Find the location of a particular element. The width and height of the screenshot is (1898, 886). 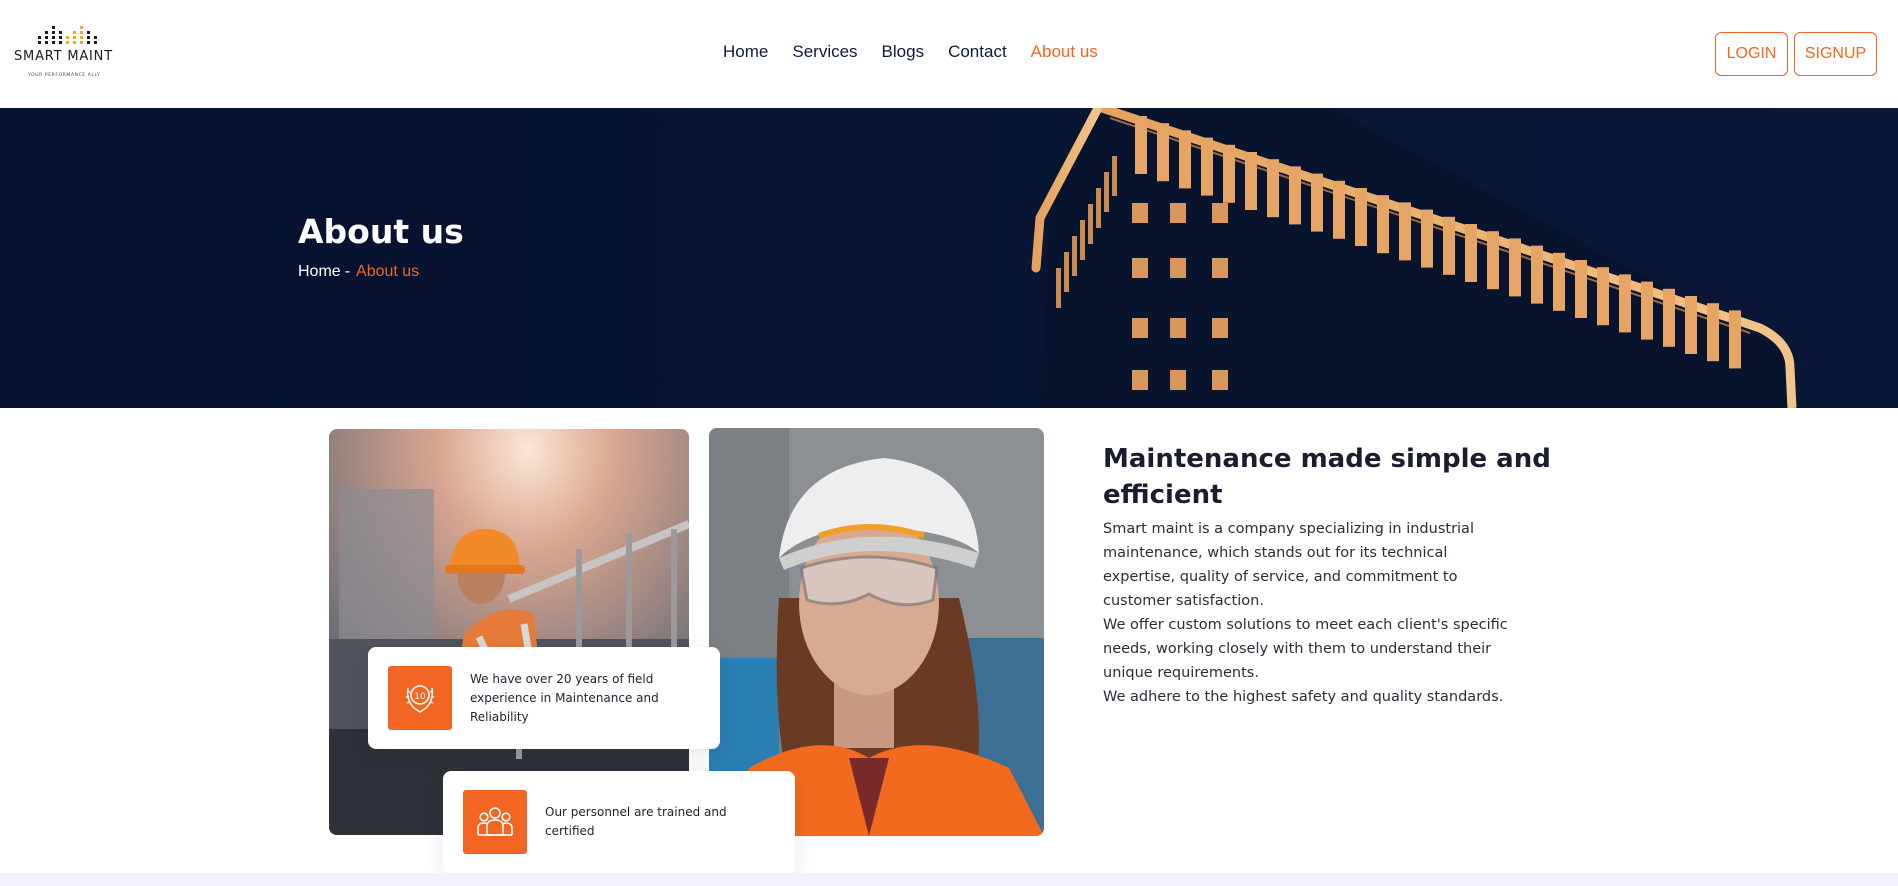

page-title: About us is located at coordinates (381, 231).